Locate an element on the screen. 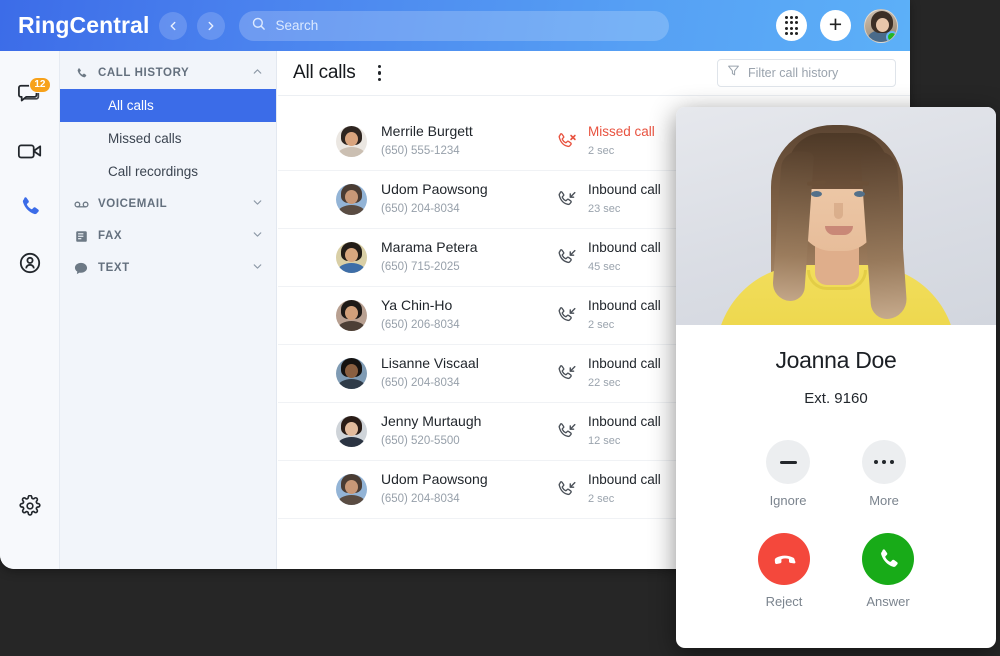 The height and width of the screenshot is (656, 1000). sidebar-section-label: FAX is located at coordinates (110, 236).